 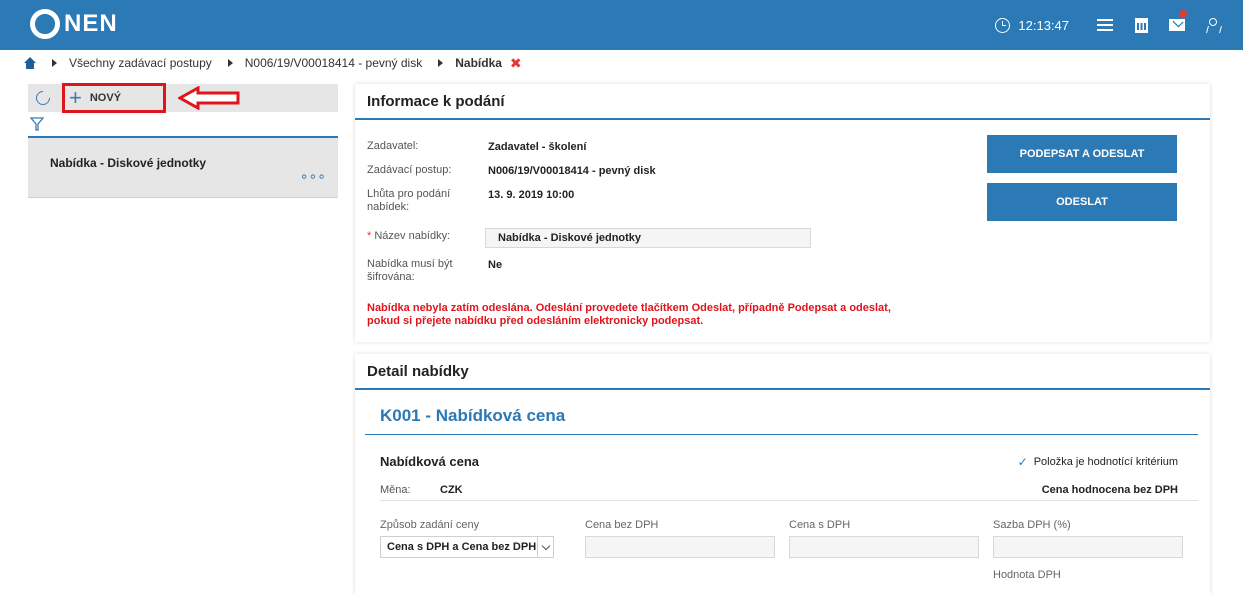 What do you see at coordinates (30, 63) in the screenshot?
I see `home-icon` at bounding box center [30, 63].